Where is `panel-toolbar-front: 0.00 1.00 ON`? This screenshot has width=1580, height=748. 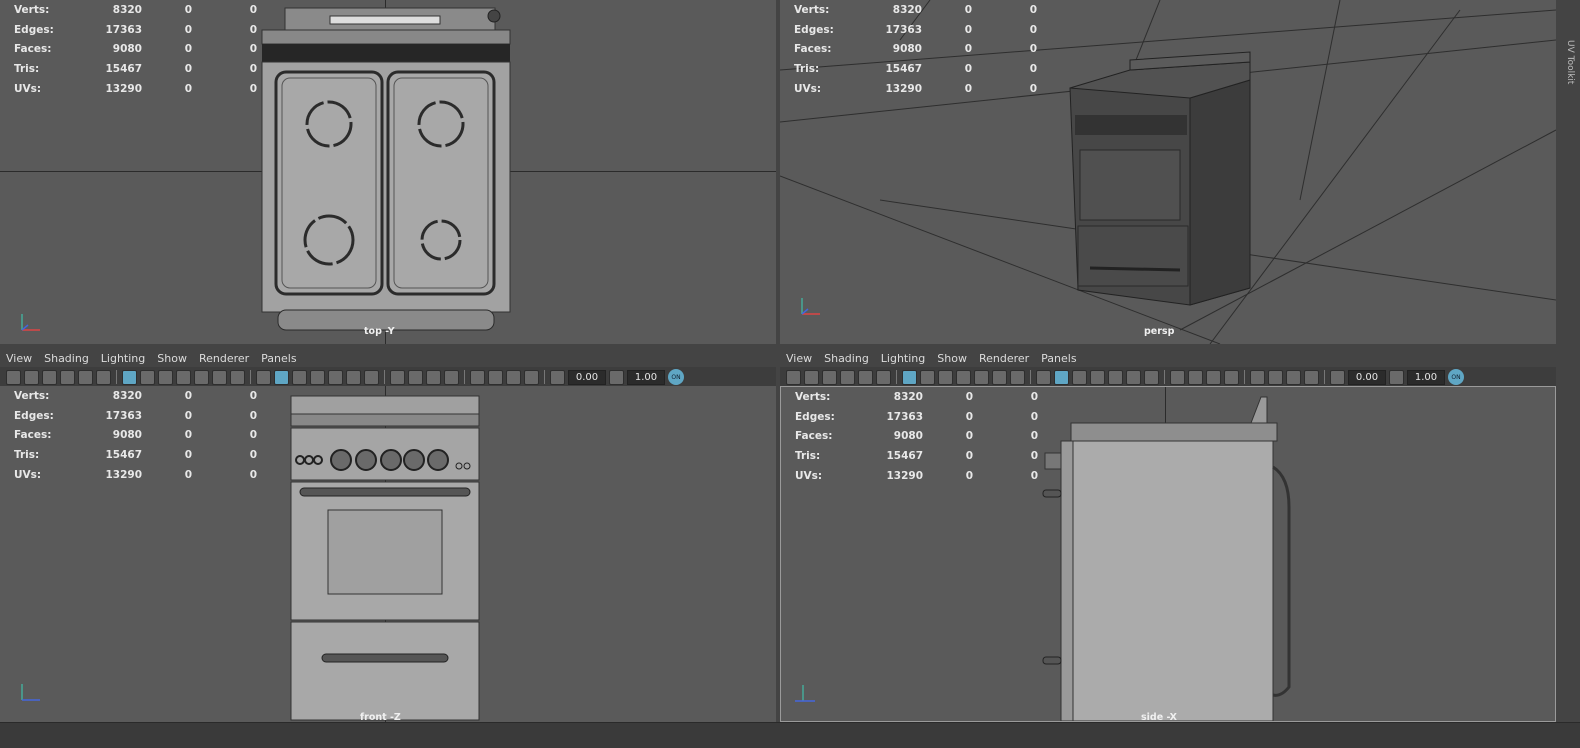 panel-toolbar-front: 0.00 1.00 ON is located at coordinates (388, 377).